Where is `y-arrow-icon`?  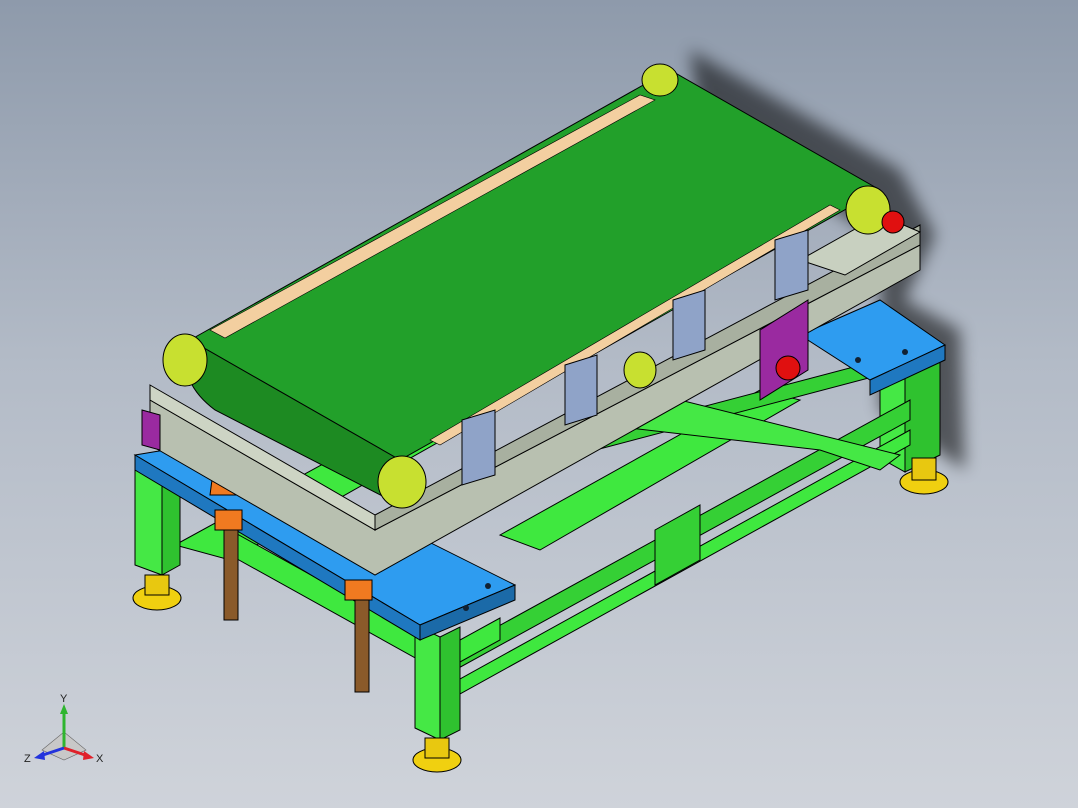
y-arrow-icon is located at coordinates (64, 709).